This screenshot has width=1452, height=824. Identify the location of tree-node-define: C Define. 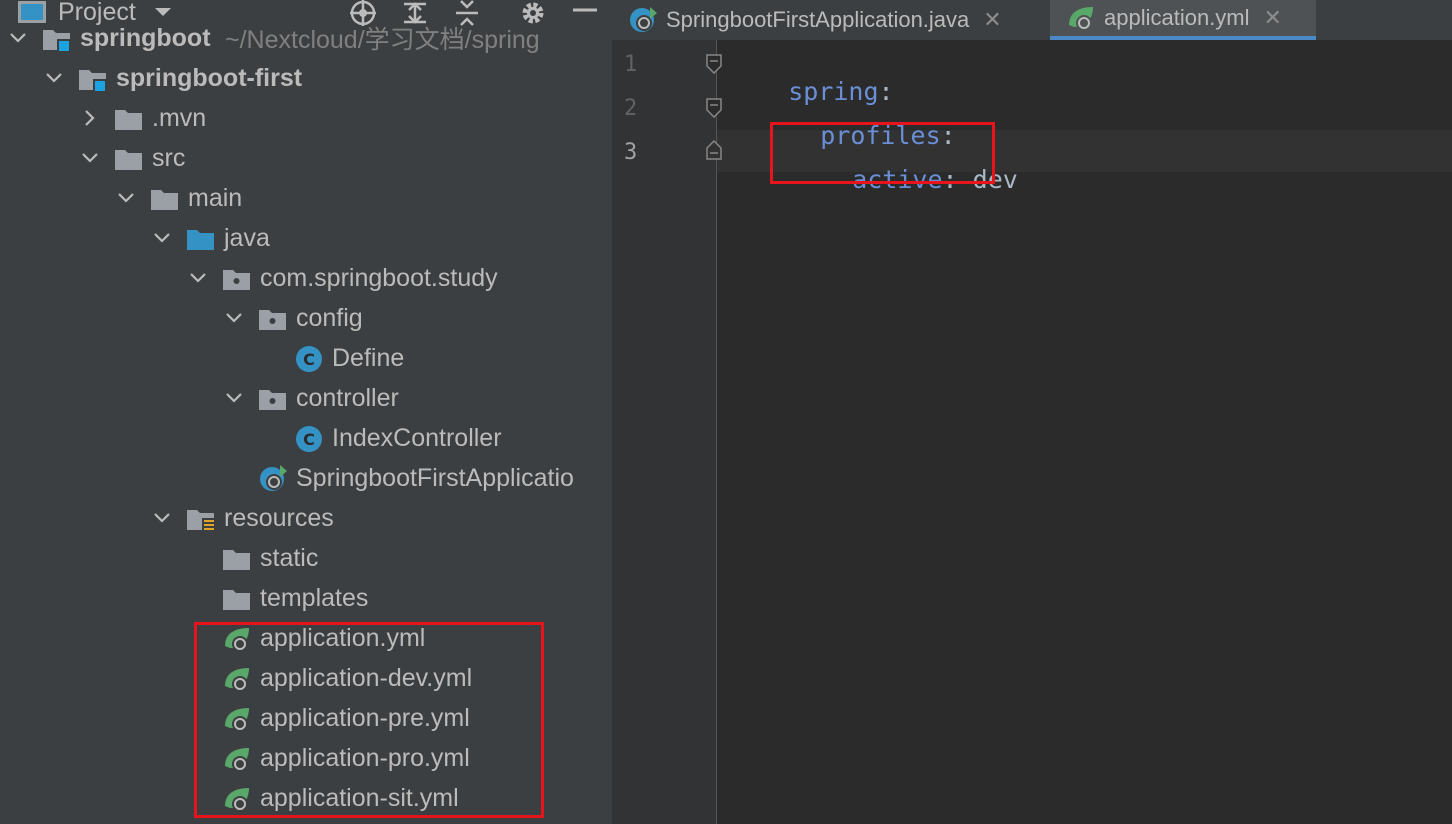
(306, 358).